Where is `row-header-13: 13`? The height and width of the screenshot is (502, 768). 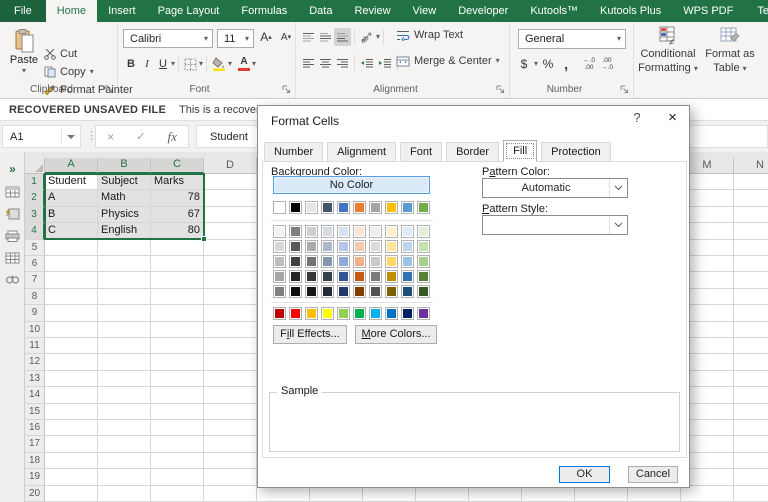
row-header-13: 13 is located at coordinates (35, 379).